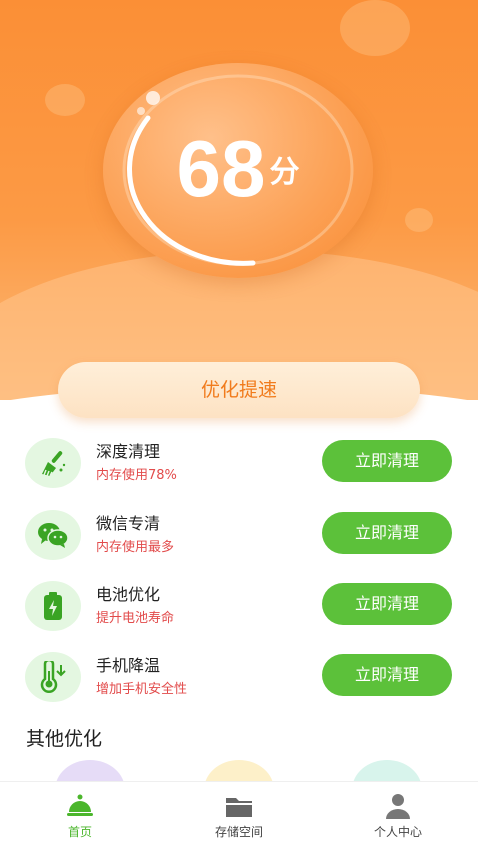 The image size is (478, 850). I want to click on tab-home: 首页, so click(80, 816).